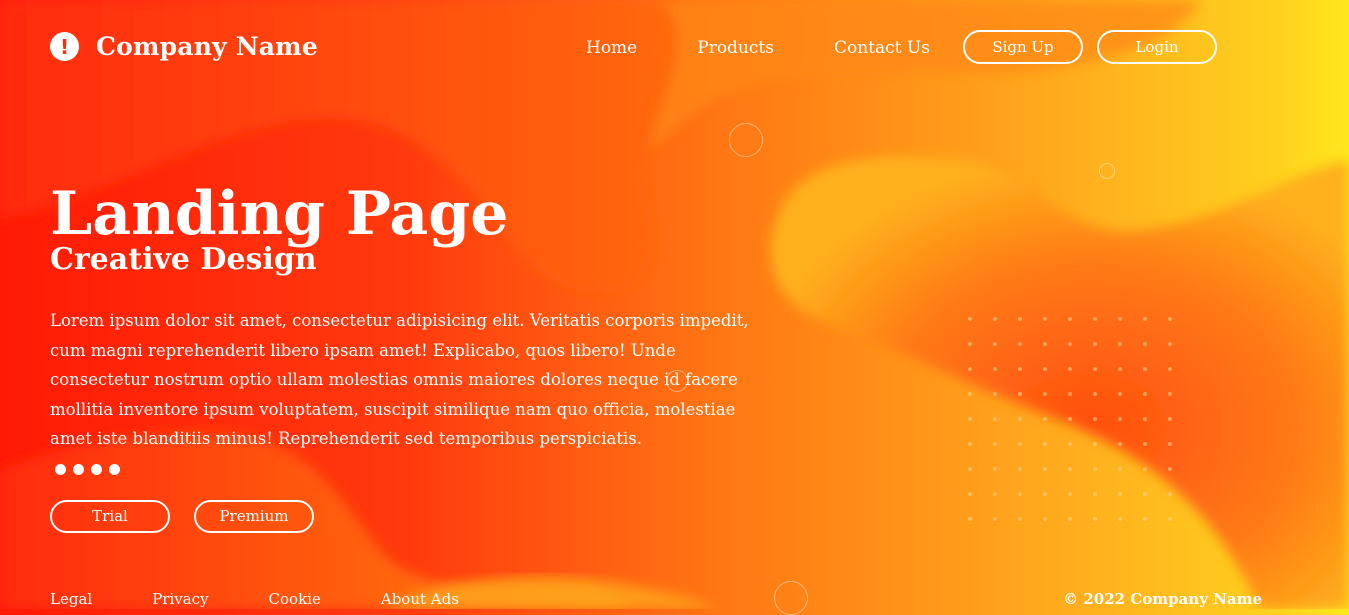 The image size is (1349, 615). I want to click on footer-link-about-ads: About Ads, so click(420, 599).